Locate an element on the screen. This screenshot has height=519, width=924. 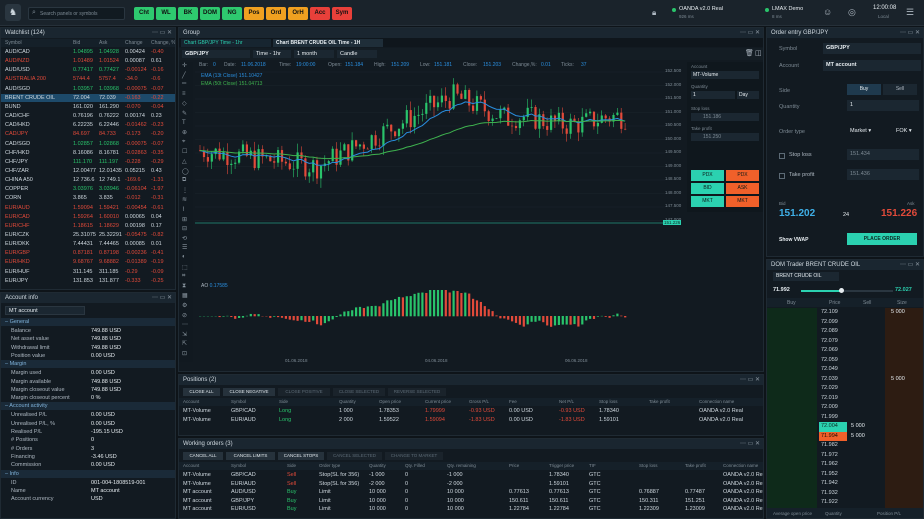
dom-symbol-selector: BRENT CRUDE OIL is located at coordinates (806, 276).